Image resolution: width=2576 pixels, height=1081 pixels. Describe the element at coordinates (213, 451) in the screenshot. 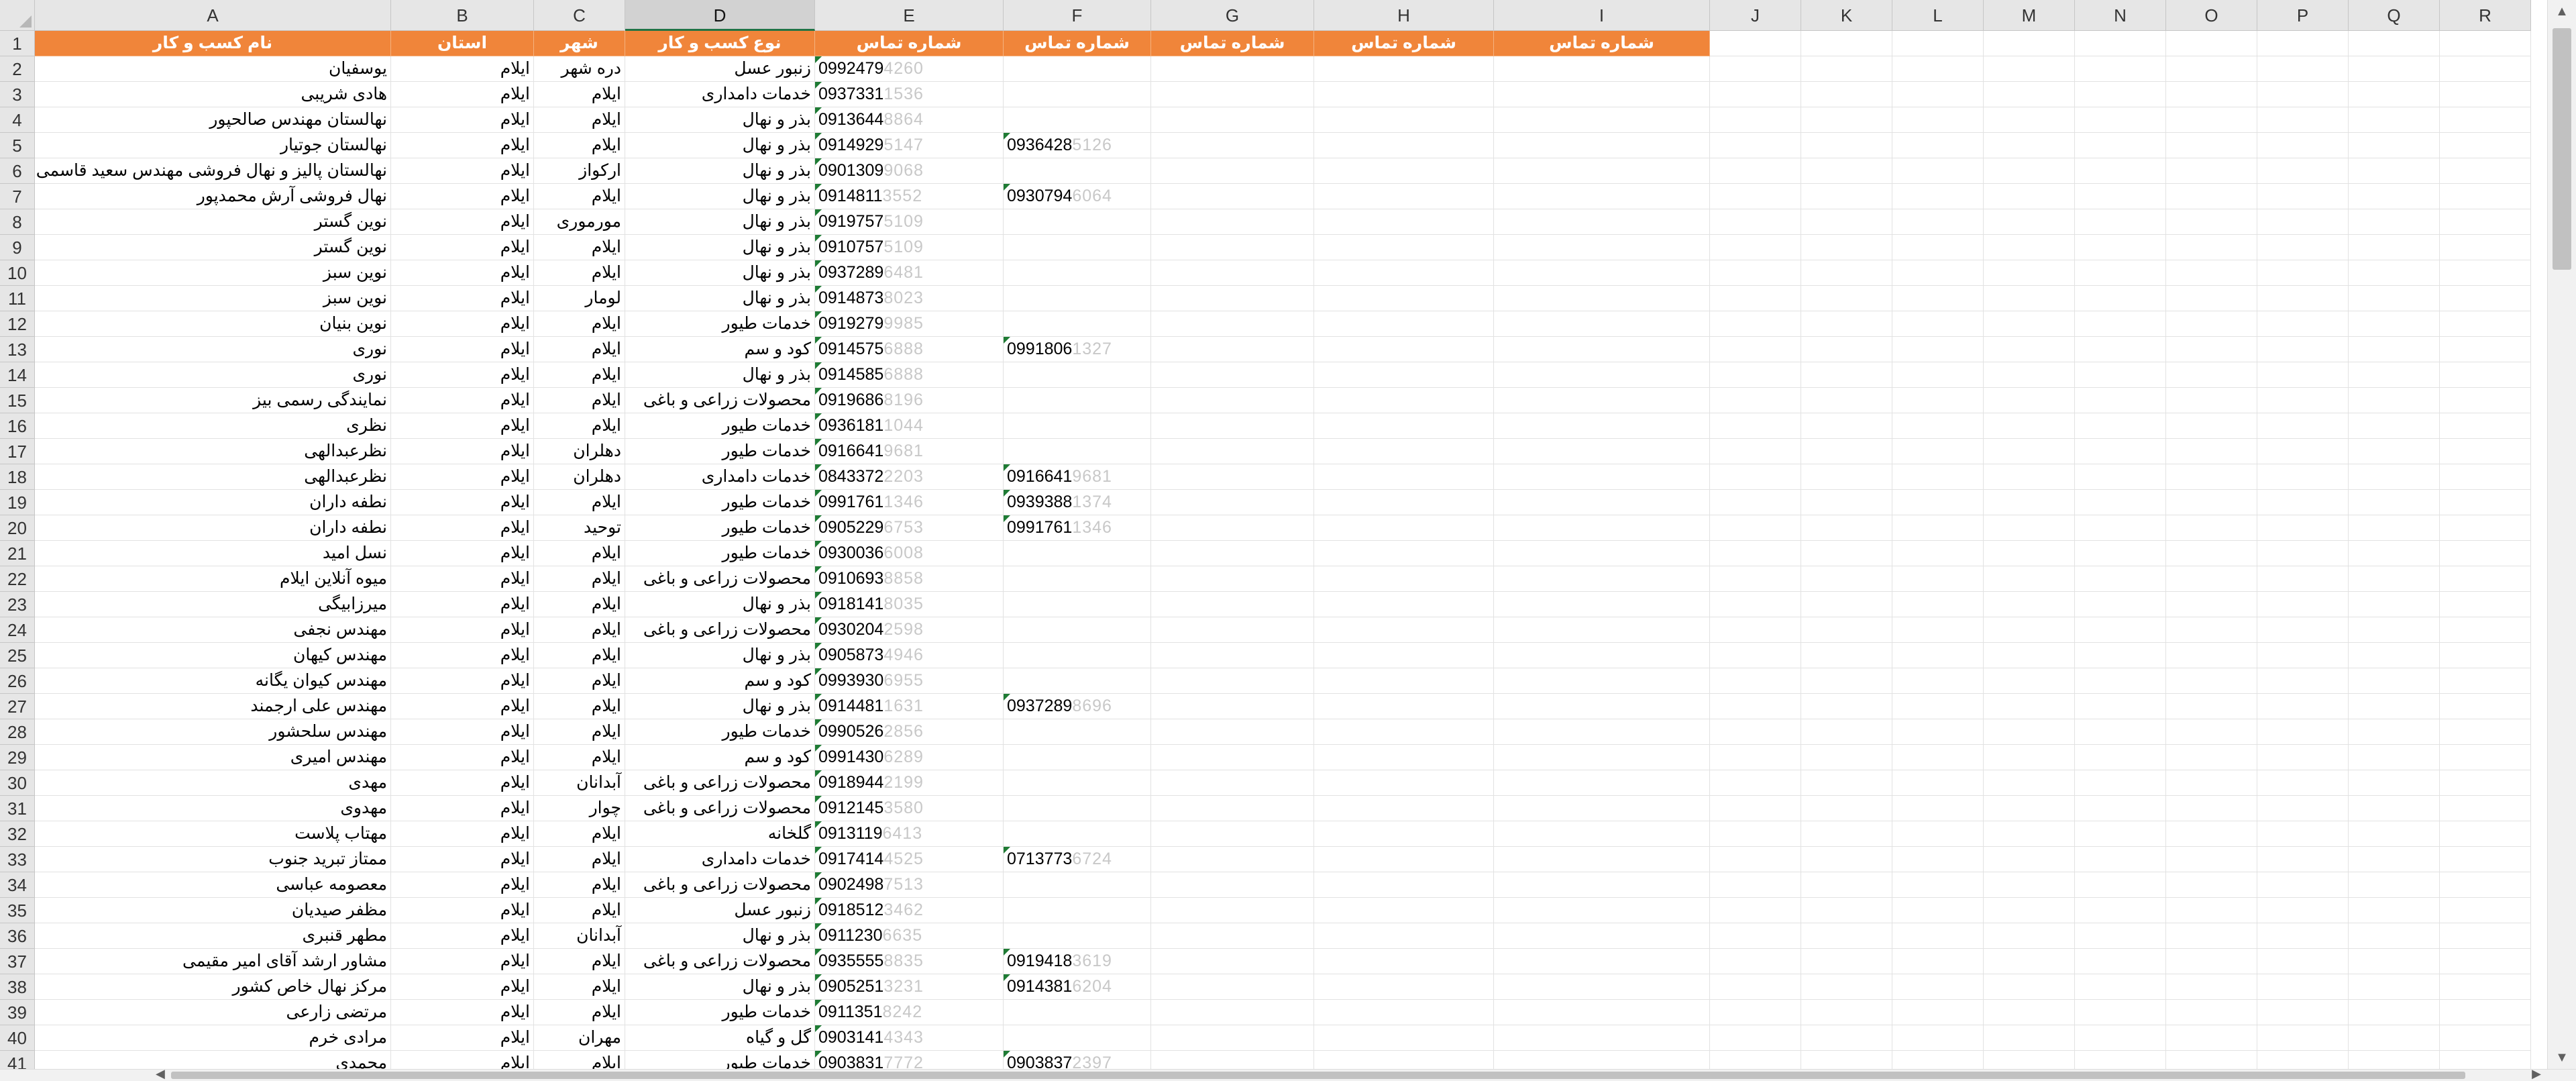

I see `business-name-cell: نظرعبدالهی` at that location.